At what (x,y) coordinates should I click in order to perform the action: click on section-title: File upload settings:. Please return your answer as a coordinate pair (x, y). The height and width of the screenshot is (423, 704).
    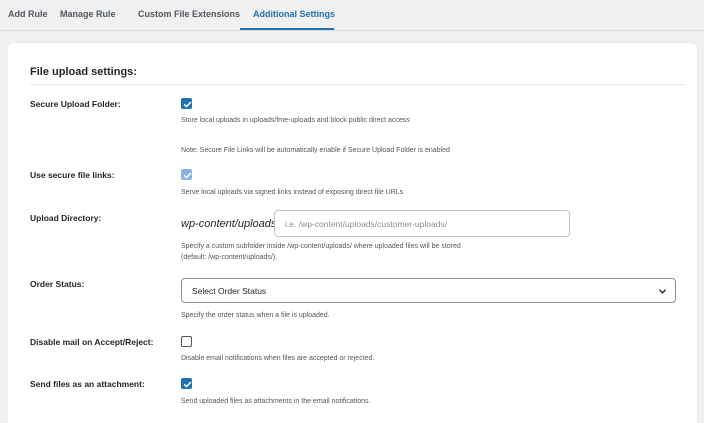
    Looking at the image, I should click on (83, 72).